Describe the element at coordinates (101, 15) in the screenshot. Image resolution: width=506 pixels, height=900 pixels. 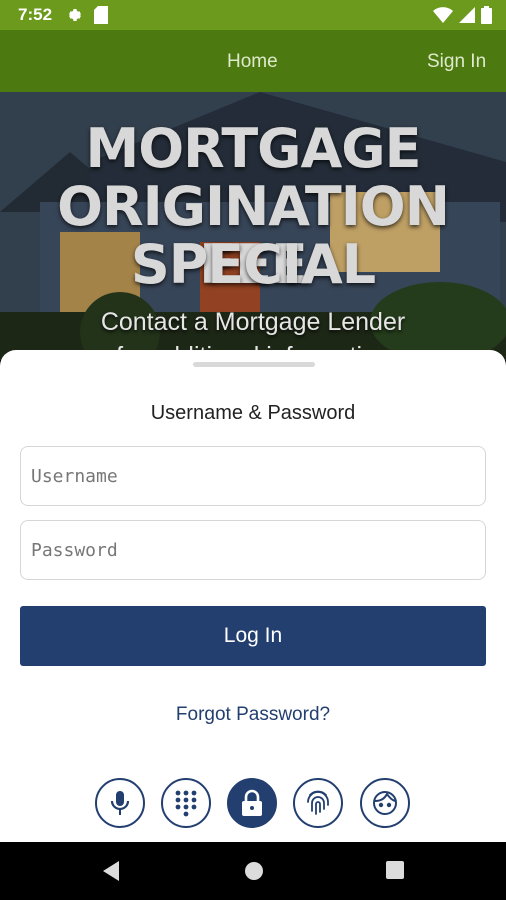
I see `sd-card-icon` at that location.